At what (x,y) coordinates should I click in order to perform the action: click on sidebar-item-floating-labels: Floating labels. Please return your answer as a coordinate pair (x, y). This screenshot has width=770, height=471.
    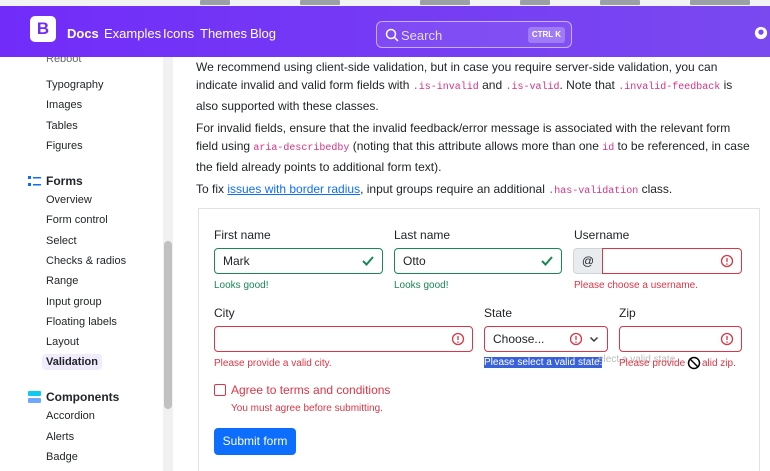
    Looking at the image, I should click on (81, 322).